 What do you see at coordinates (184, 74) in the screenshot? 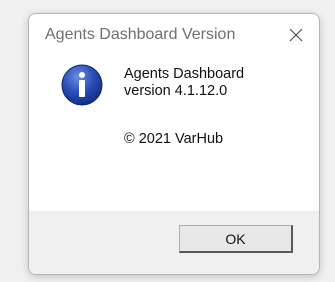
I see `product-name: Agents Dashboard` at bounding box center [184, 74].